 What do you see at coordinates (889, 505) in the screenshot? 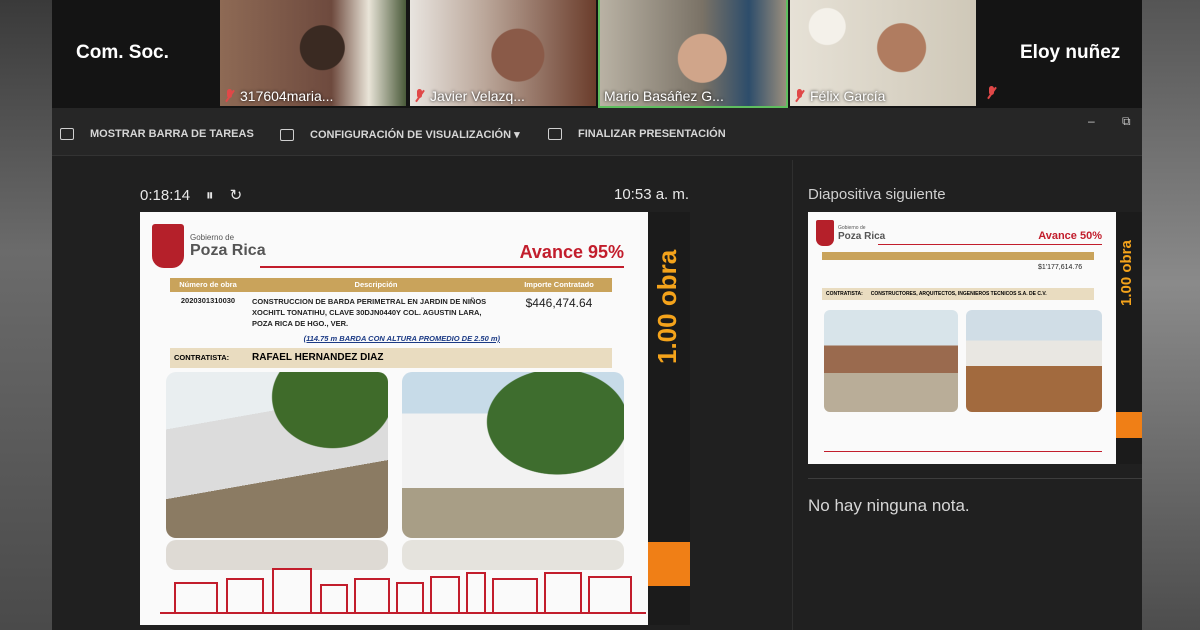
I see `speaker-notes: No hay ninguna nota.` at bounding box center [889, 505].